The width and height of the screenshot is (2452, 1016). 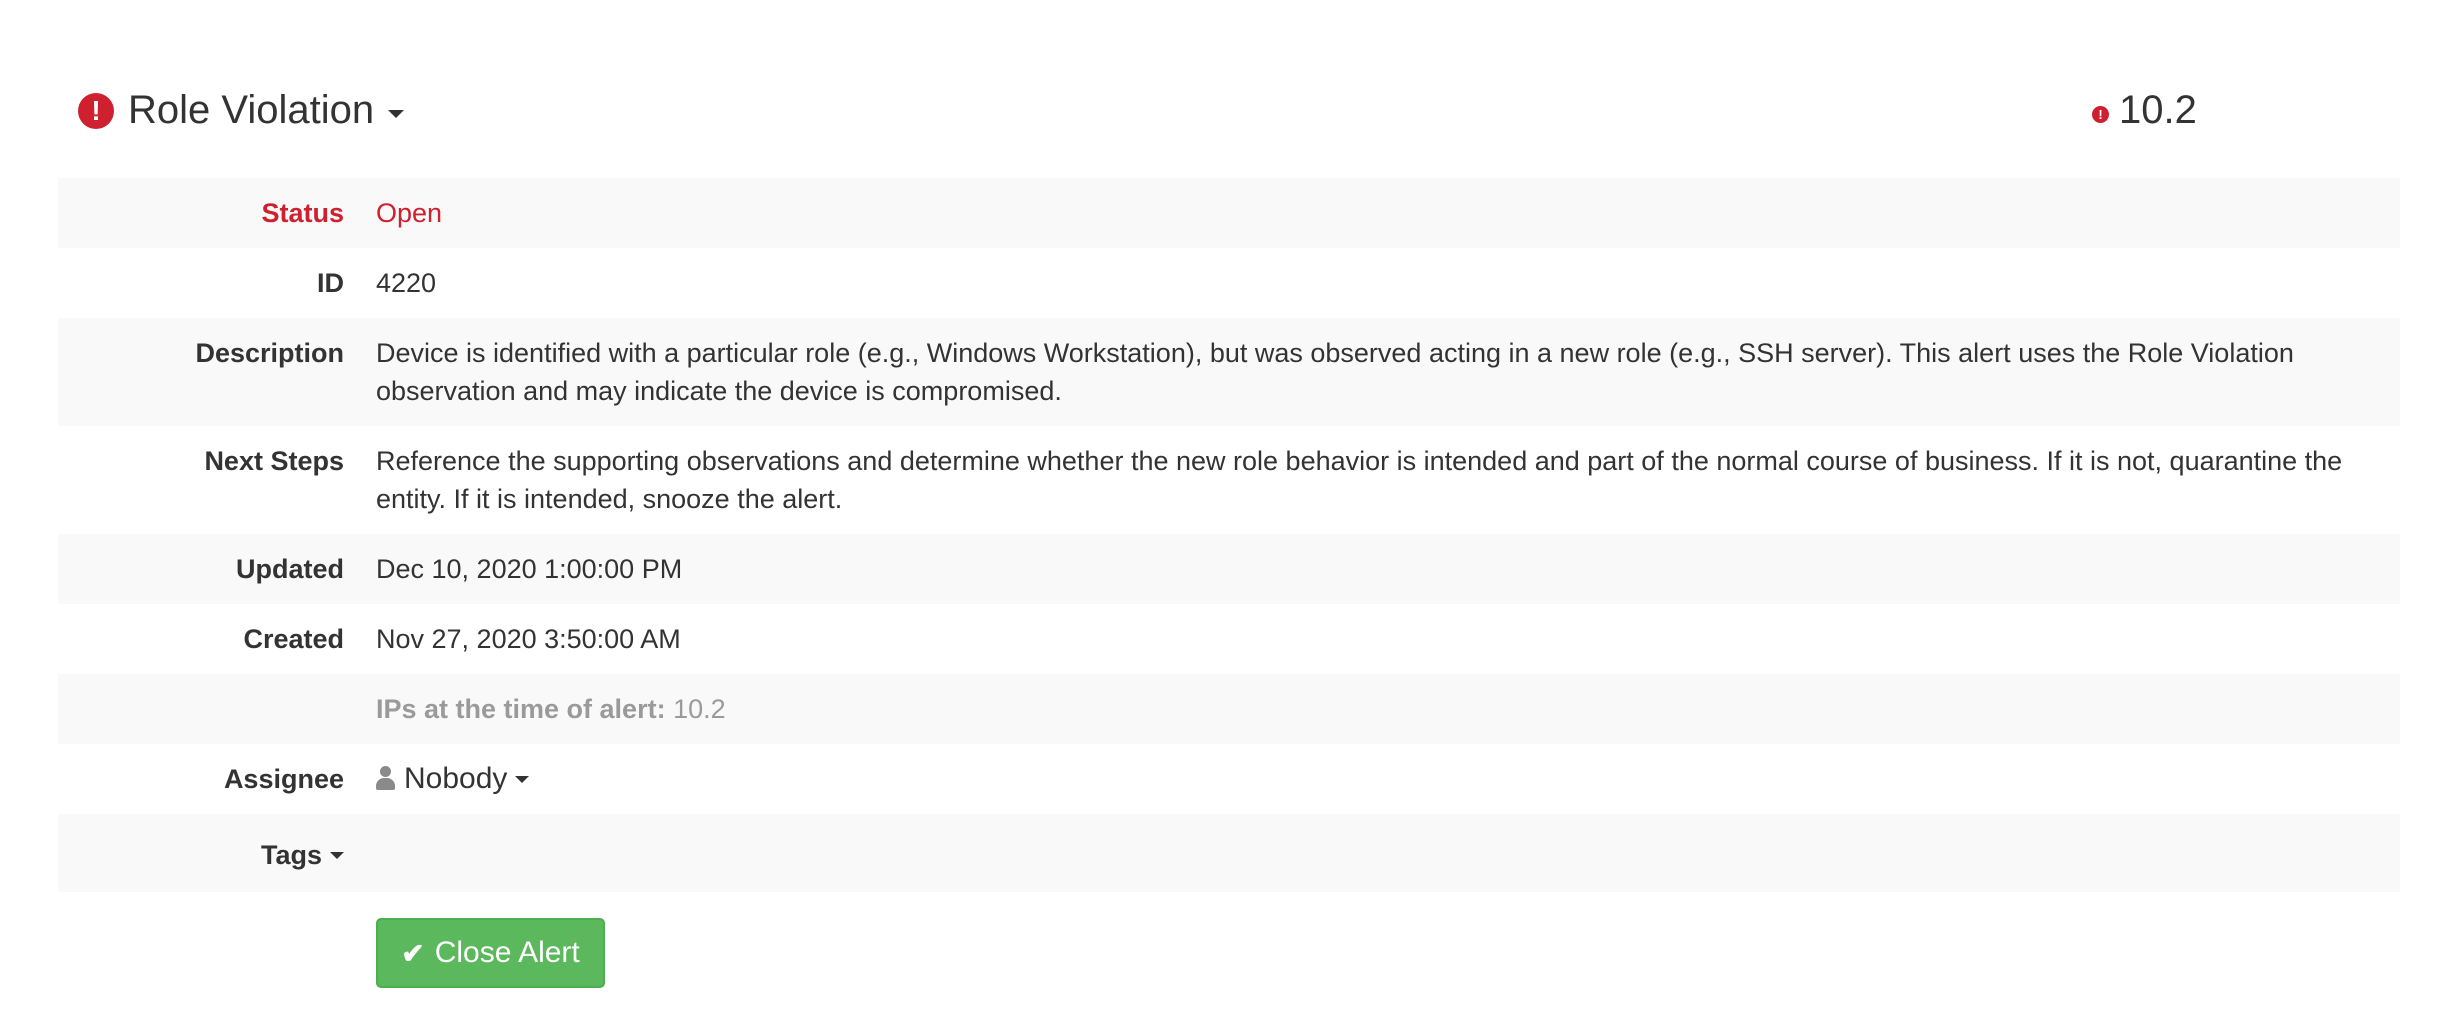 I want to click on status-row: Status Open, so click(x=1229, y=213).